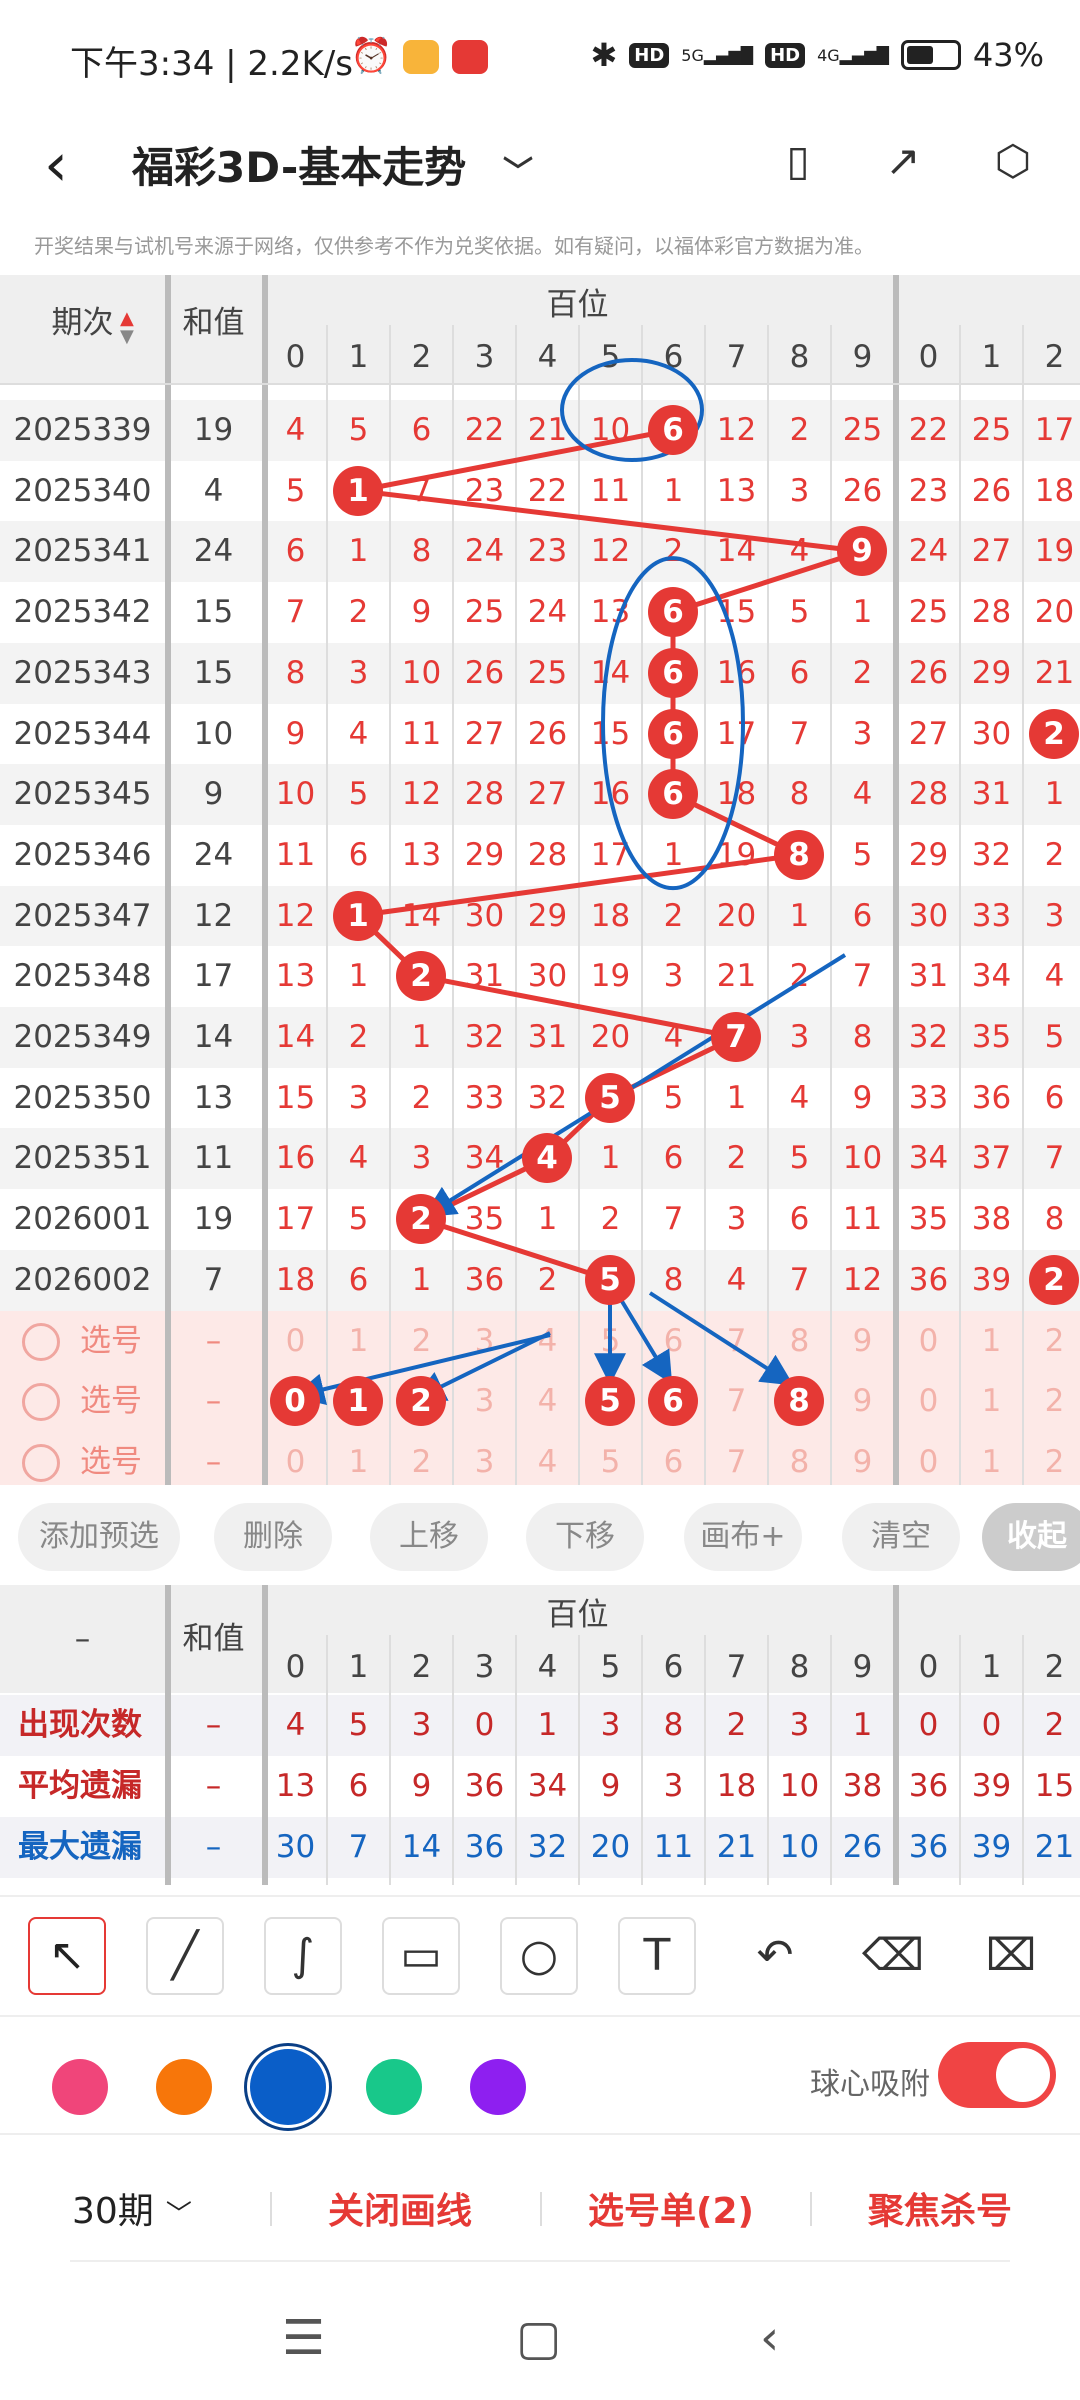 This screenshot has width=1080, height=2400. I want to click on stats-value: 38, so click(862, 1786).